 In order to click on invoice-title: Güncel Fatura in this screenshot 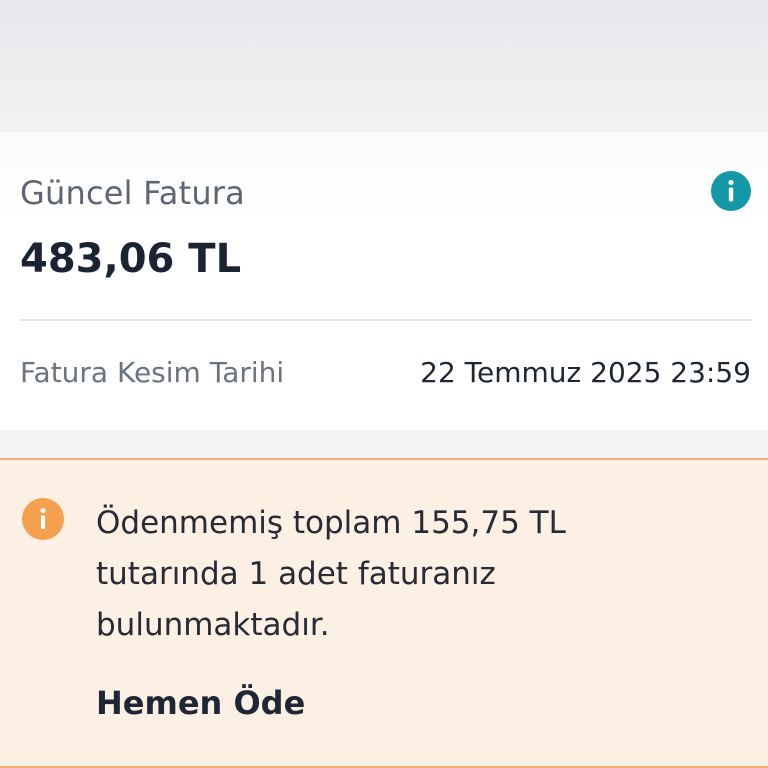, I will do `click(132, 193)`.